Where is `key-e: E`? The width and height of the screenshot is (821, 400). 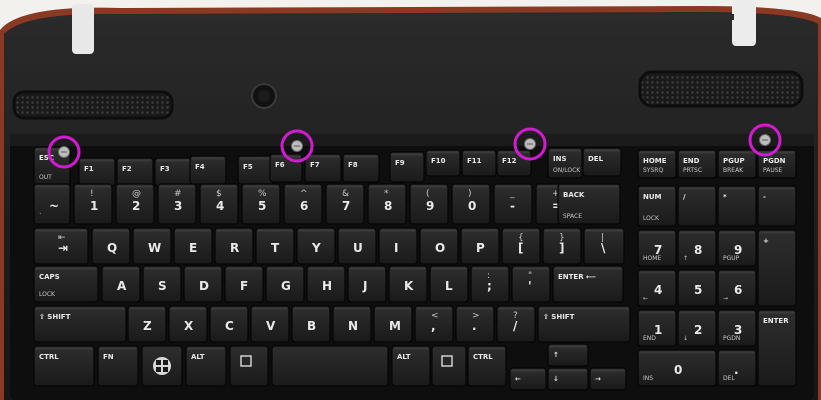
key-e: E is located at coordinates (193, 246).